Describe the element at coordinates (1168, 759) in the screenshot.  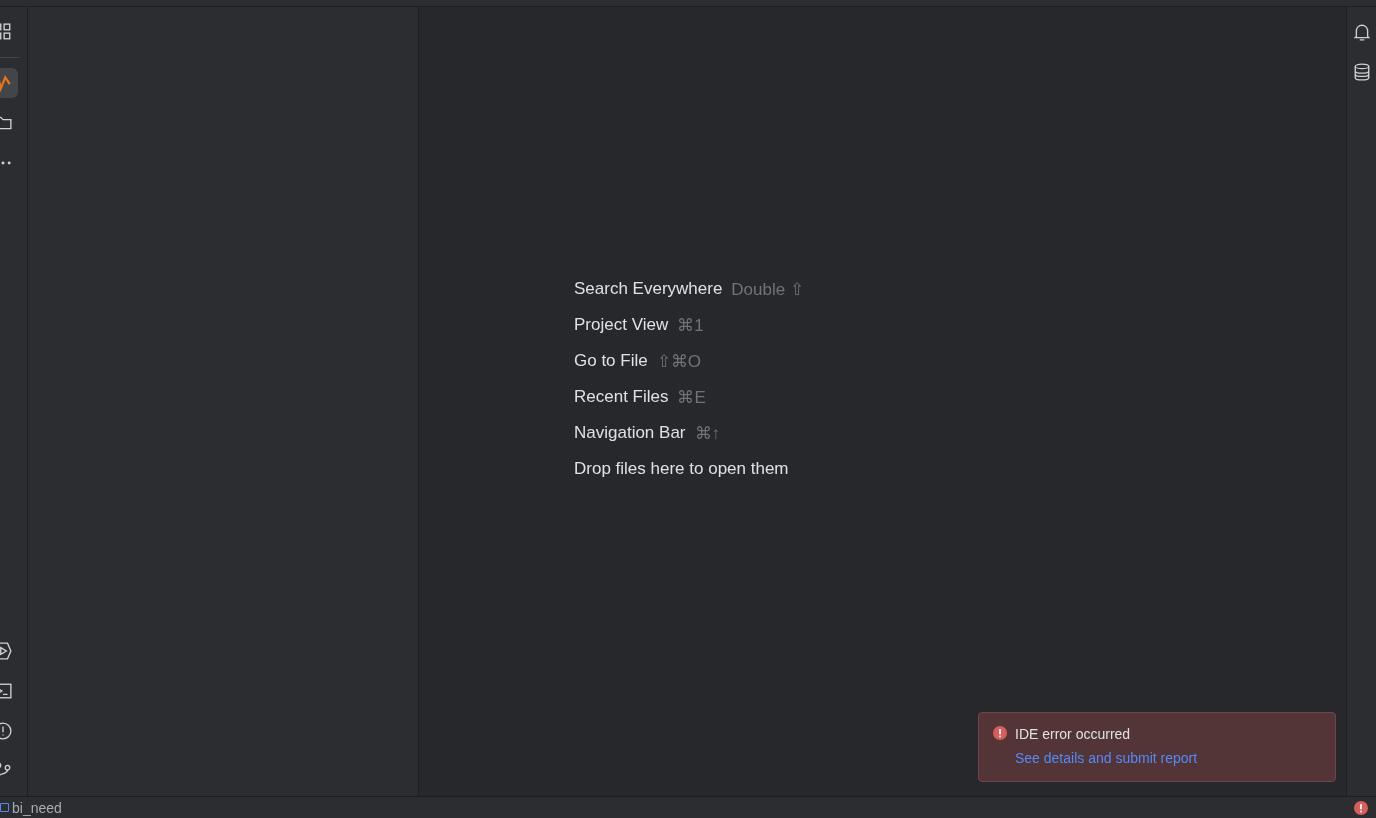
I see `submit-report-link: See details and submit report` at that location.